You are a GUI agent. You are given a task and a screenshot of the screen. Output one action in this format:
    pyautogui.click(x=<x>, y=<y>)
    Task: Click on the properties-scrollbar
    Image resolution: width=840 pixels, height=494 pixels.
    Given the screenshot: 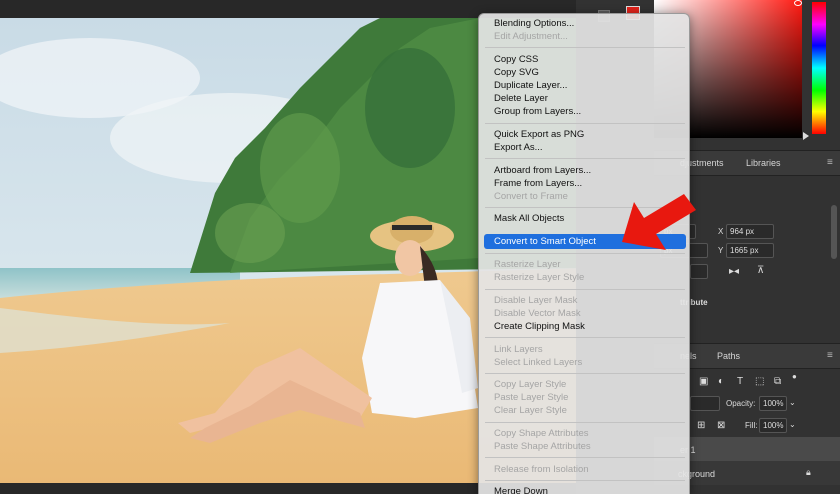 What is the action you would take?
    pyautogui.click(x=834, y=232)
    